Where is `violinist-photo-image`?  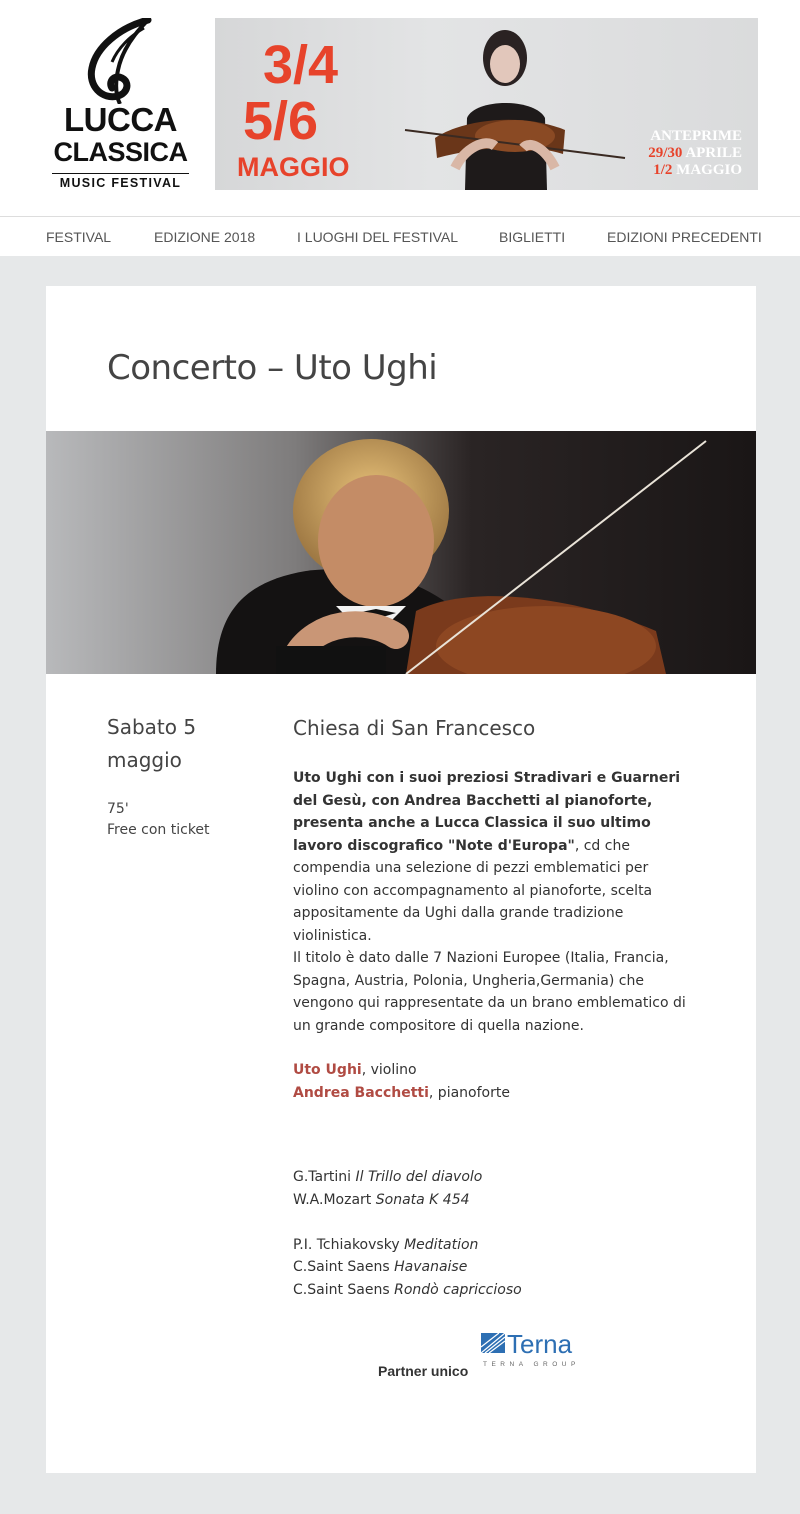
violinist-photo-image is located at coordinates (401, 552).